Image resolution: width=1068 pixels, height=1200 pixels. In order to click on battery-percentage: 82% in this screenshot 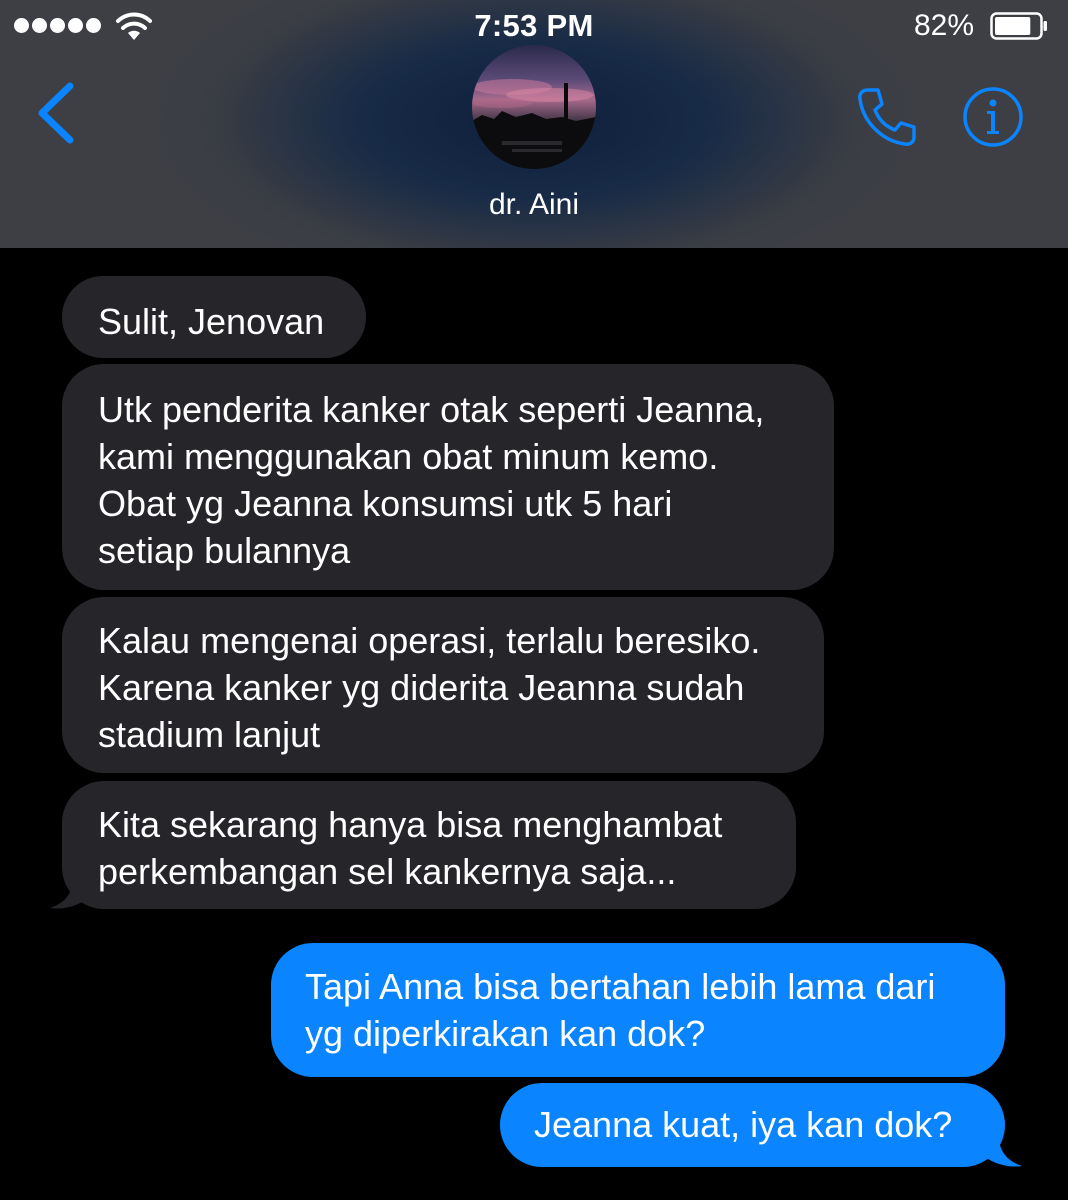, I will do `click(943, 25)`.